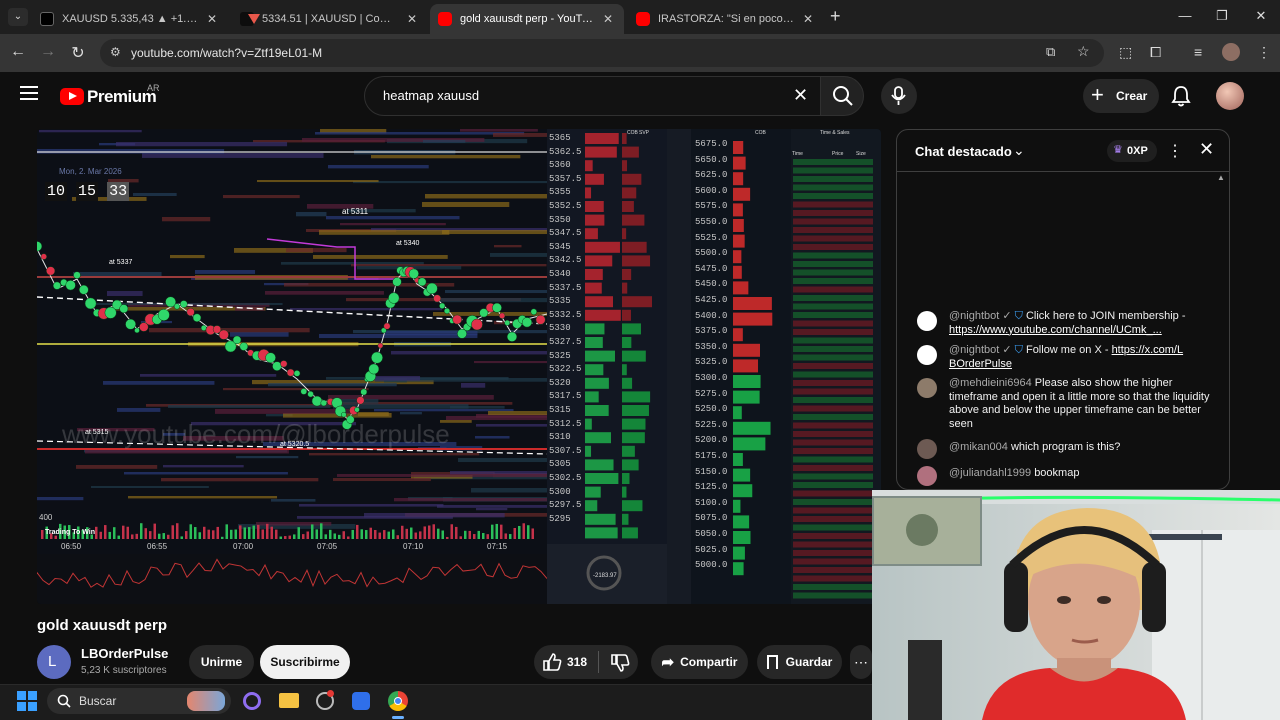 The width and height of the screenshot is (1280, 720). What do you see at coordinates (1231, 52) in the screenshot?
I see `profile-avatar` at bounding box center [1231, 52].